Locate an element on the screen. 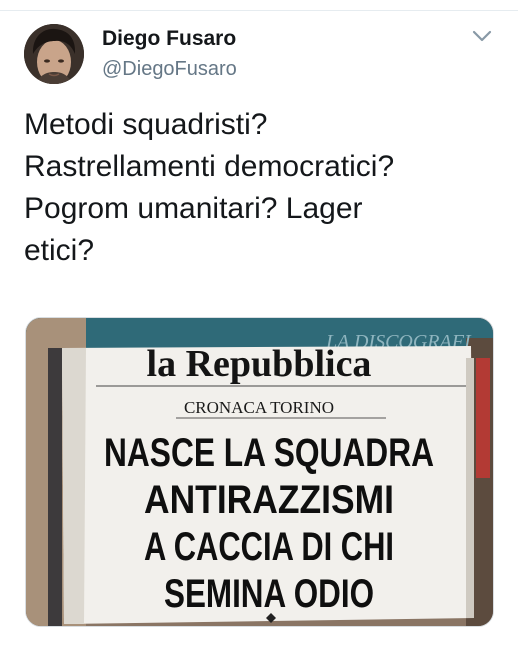 This screenshot has width=518, height=647. headline-line: A CACCIA DI CHI is located at coordinates (269, 547).